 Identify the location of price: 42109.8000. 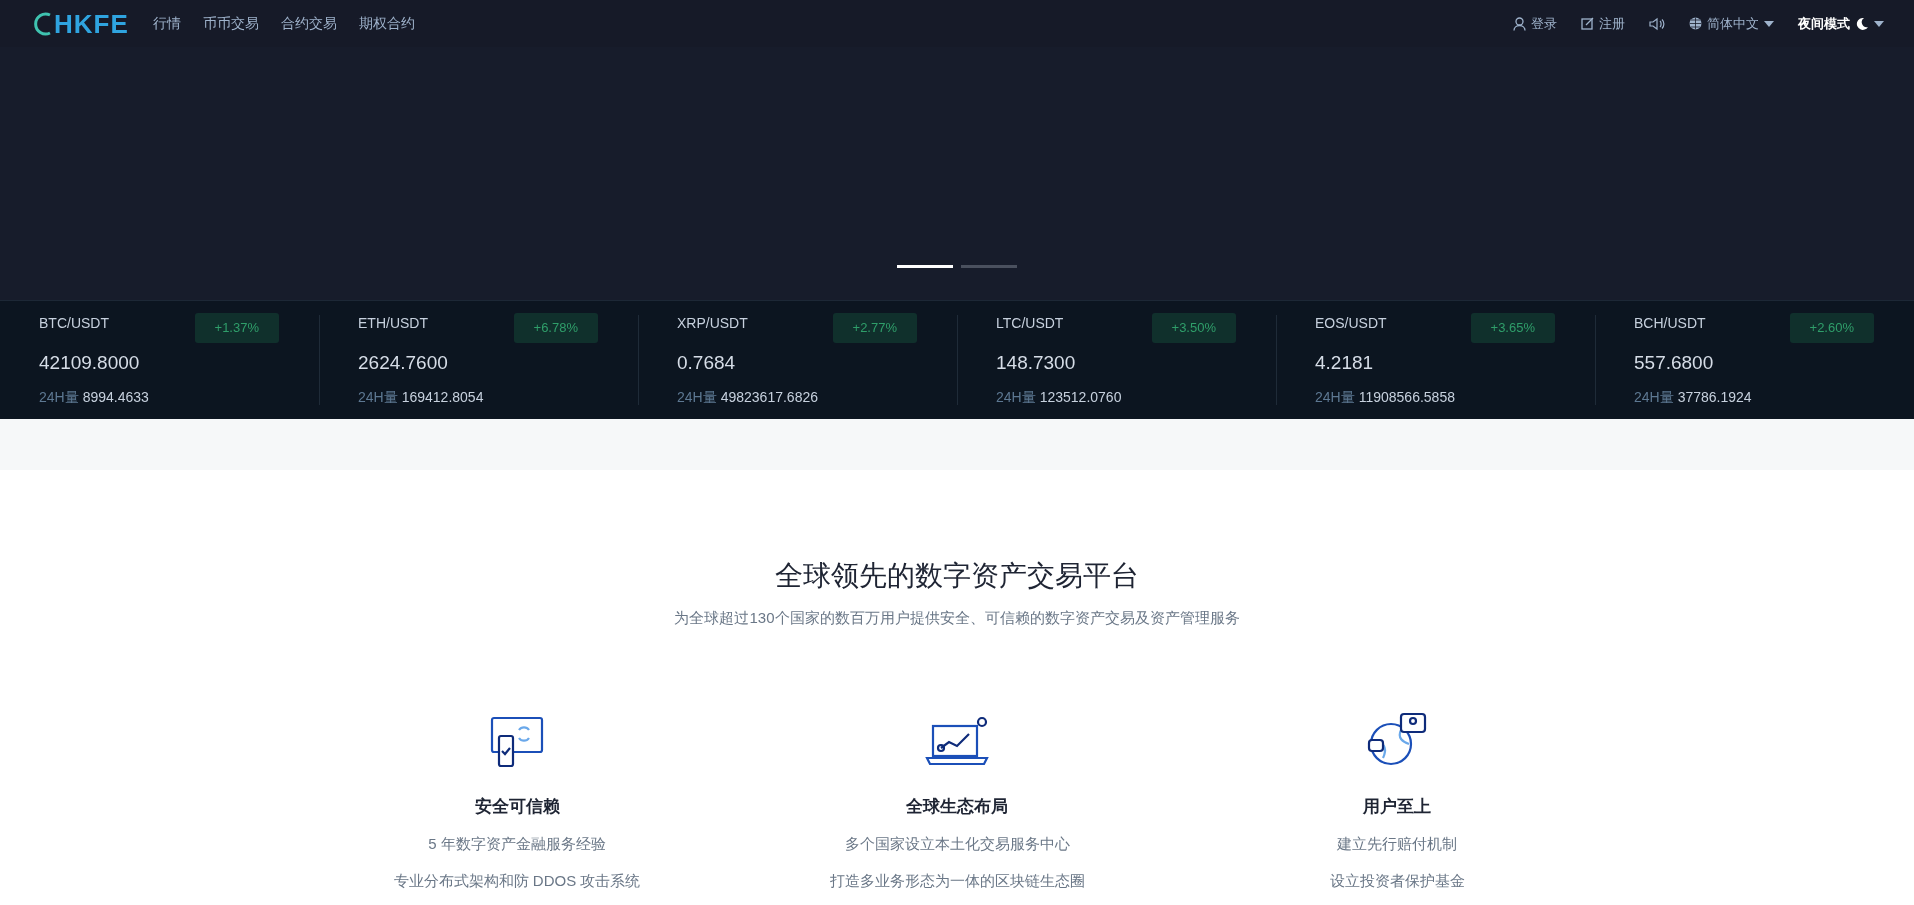
(90, 362).